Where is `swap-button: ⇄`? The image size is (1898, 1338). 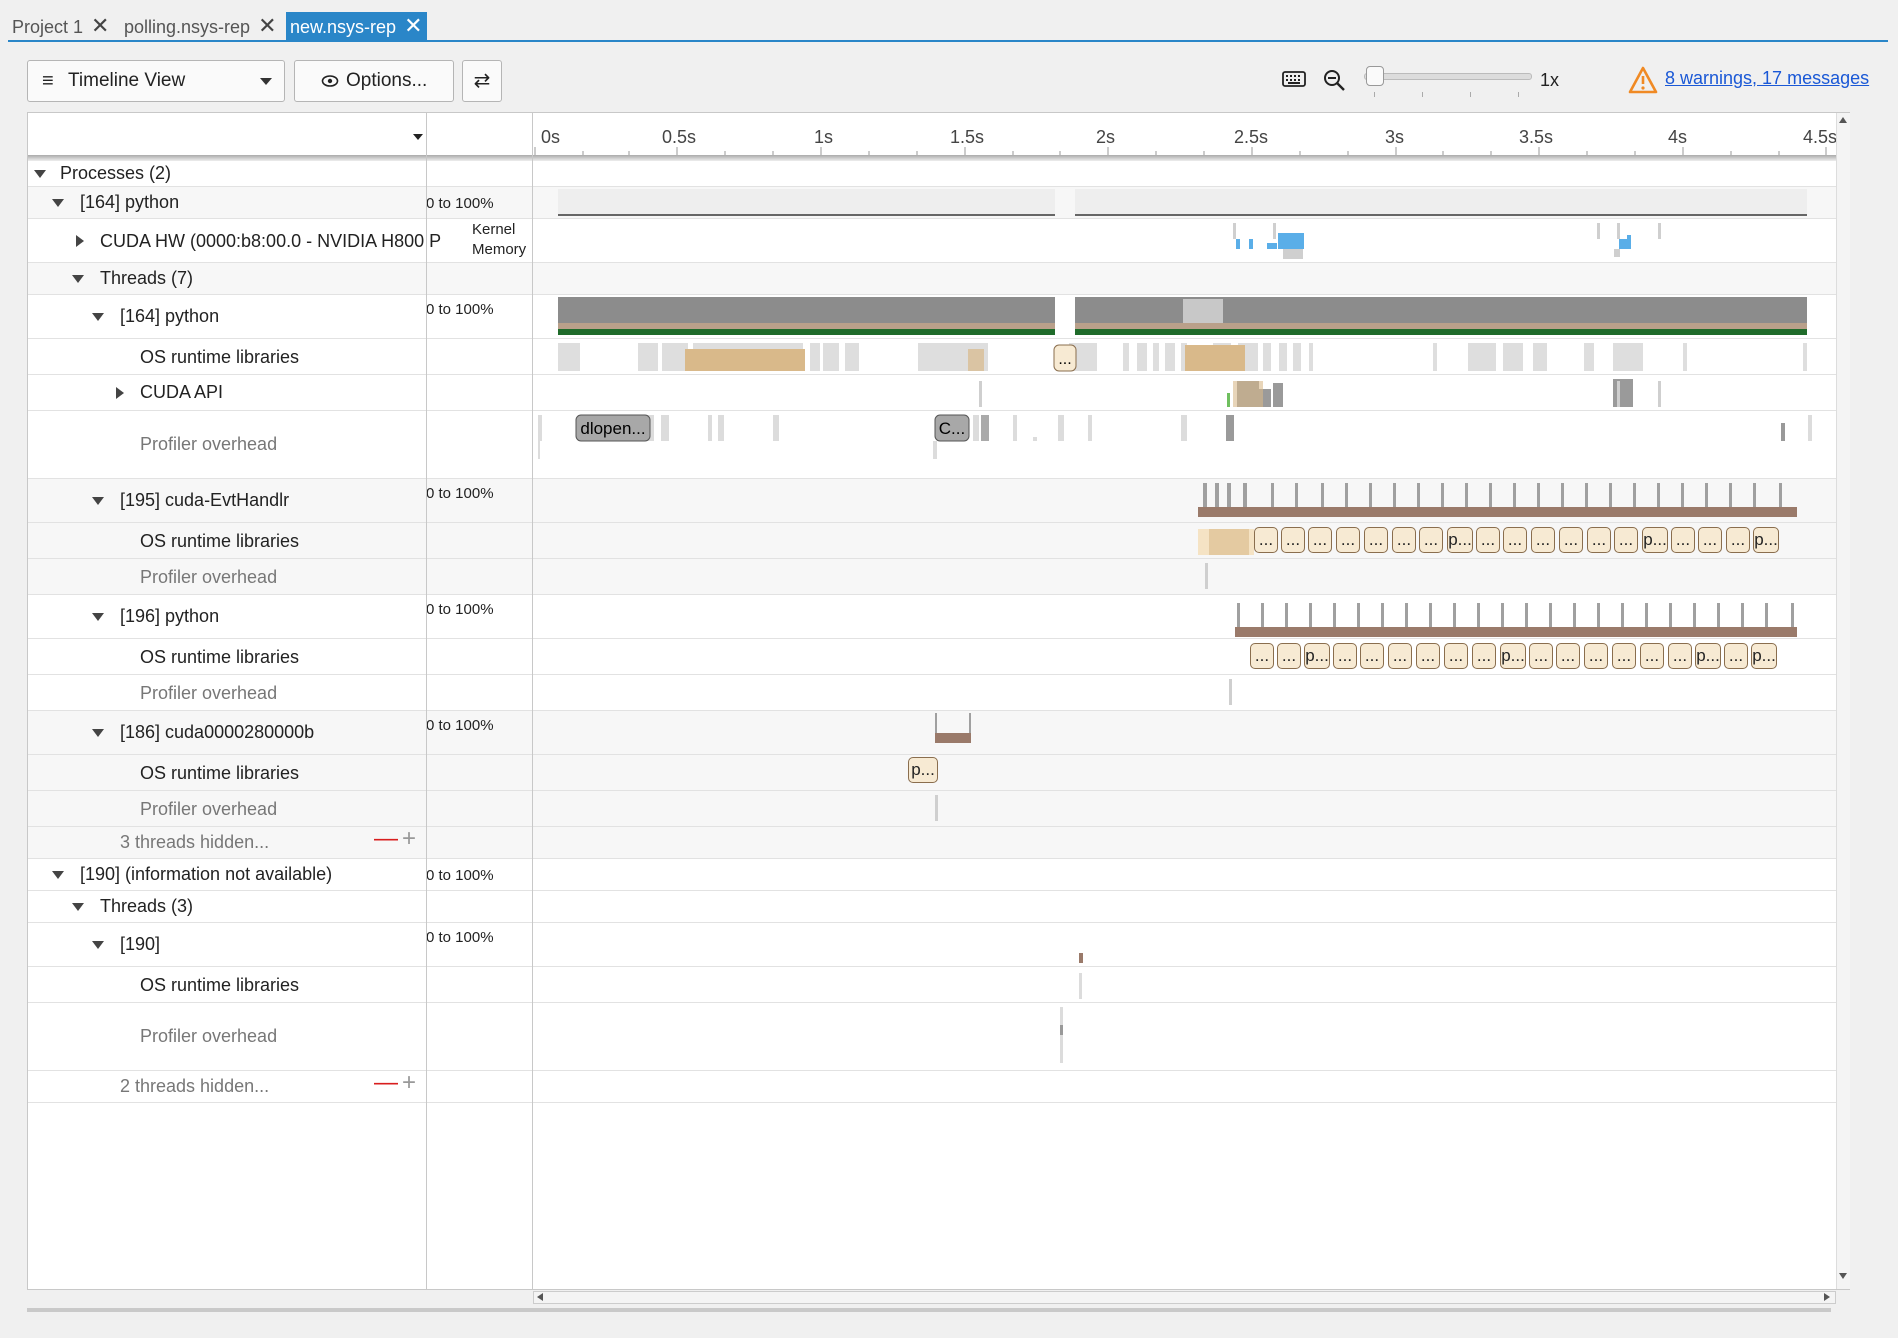 swap-button: ⇄ is located at coordinates (482, 81).